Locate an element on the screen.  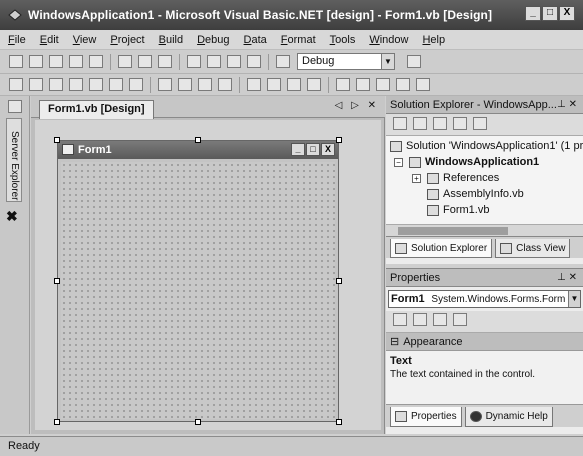
tree-item-form1: Form1.vb is located at coordinates (458, 210).